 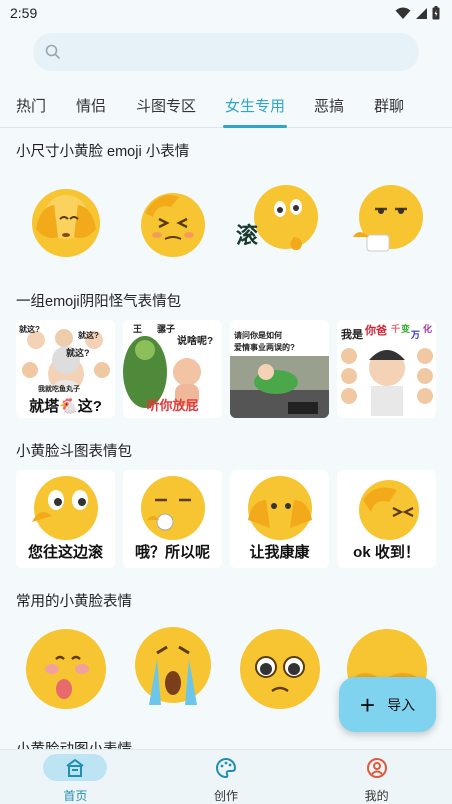 What do you see at coordinates (389, 510) in the screenshot?
I see `salute-face-sticker` at bounding box center [389, 510].